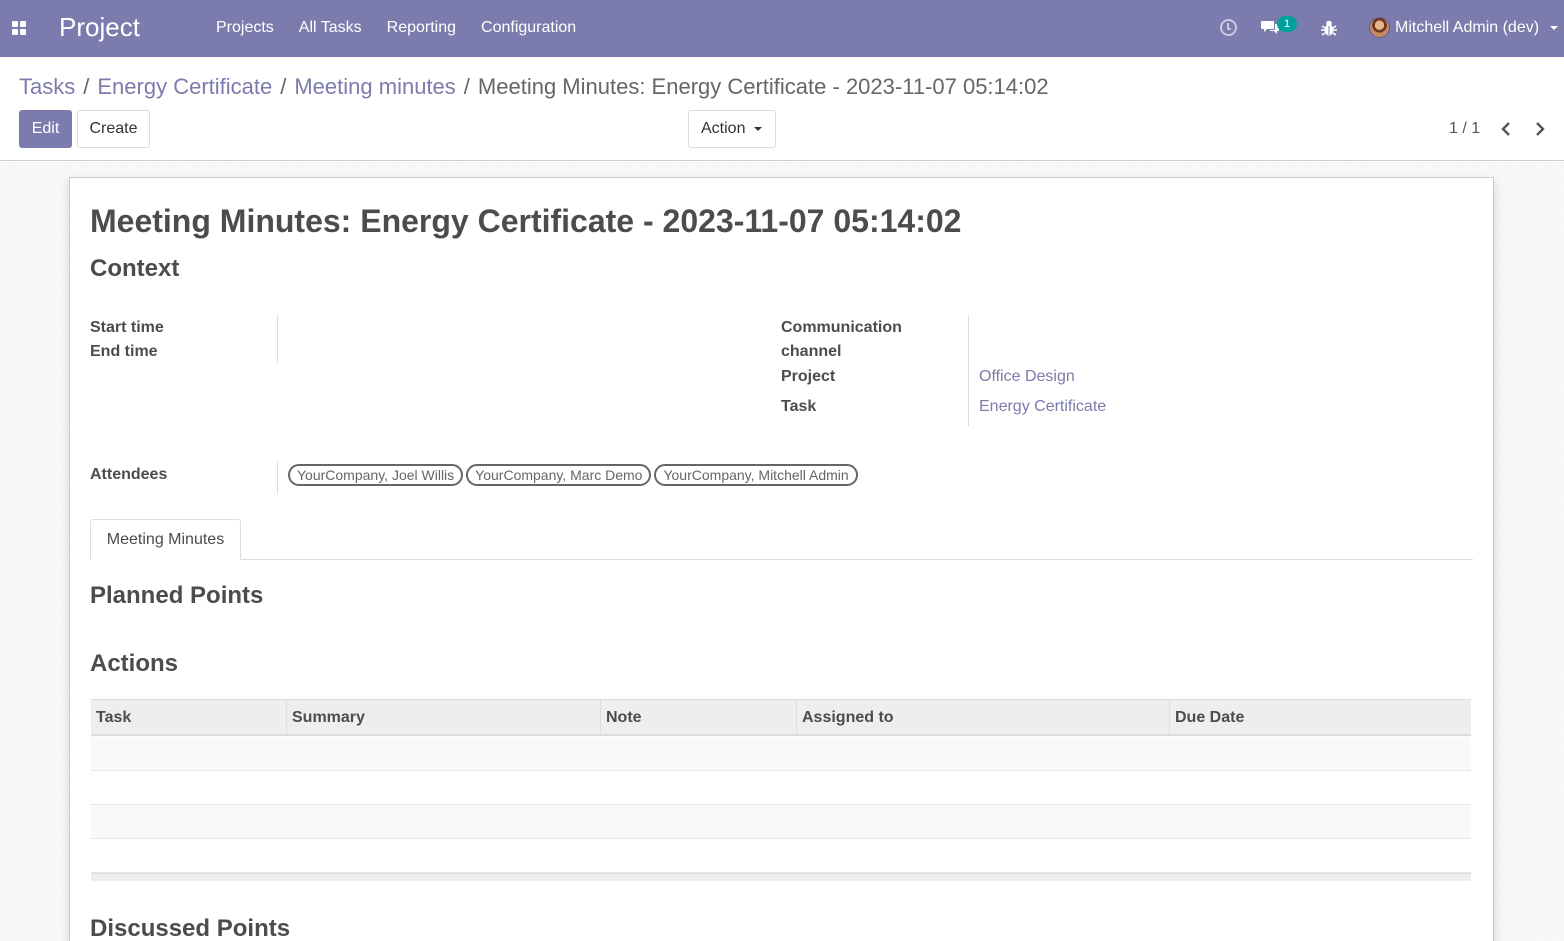 This screenshot has height=941, width=1564. What do you see at coordinates (982, 717) in the screenshot?
I see `column-assigned-to: Assigned to` at bounding box center [982, 717].